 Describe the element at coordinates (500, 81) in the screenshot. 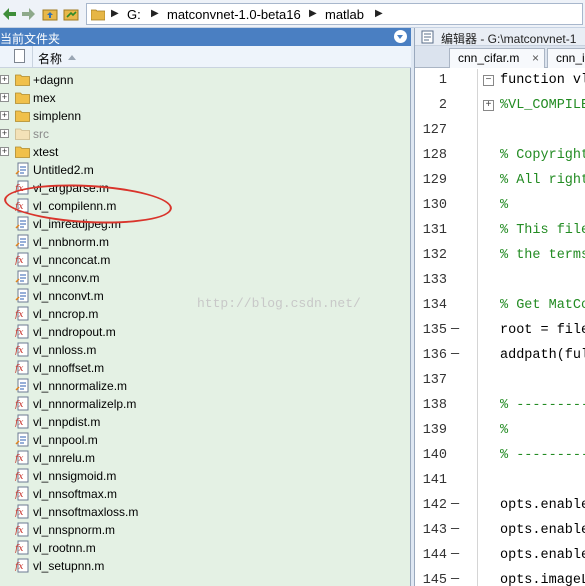

I see `code-line: 1 − function vl` at that location.